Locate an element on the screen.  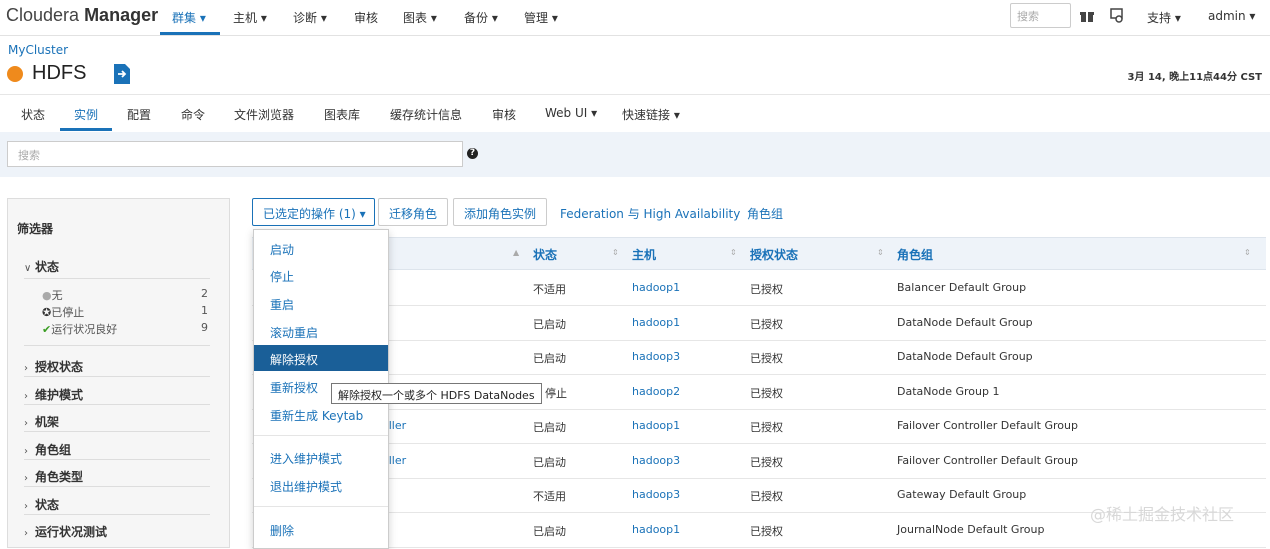
column-header-status: 状态 is located at coordinates (545, 254).